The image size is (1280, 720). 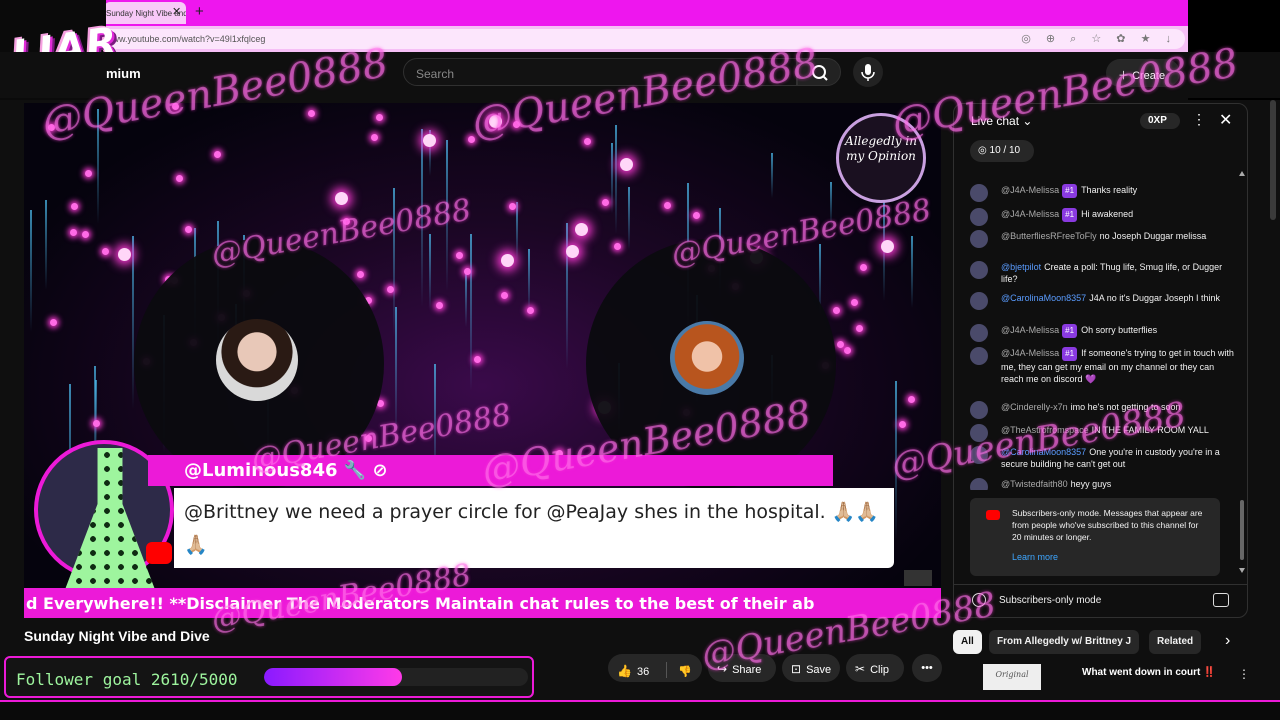 What do you see at coordinates (995, 121) in the screenshot?
I see `live-chat-title-text: Live chat` at bounding box center [995, 121].